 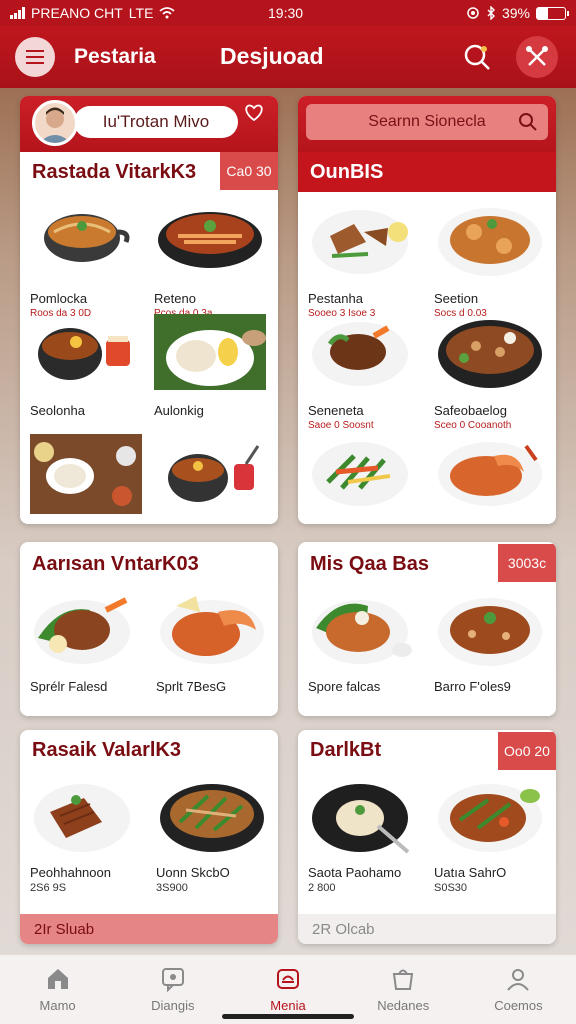 I want to click on food-name: Spore falcas, so click(x=344, y=686).